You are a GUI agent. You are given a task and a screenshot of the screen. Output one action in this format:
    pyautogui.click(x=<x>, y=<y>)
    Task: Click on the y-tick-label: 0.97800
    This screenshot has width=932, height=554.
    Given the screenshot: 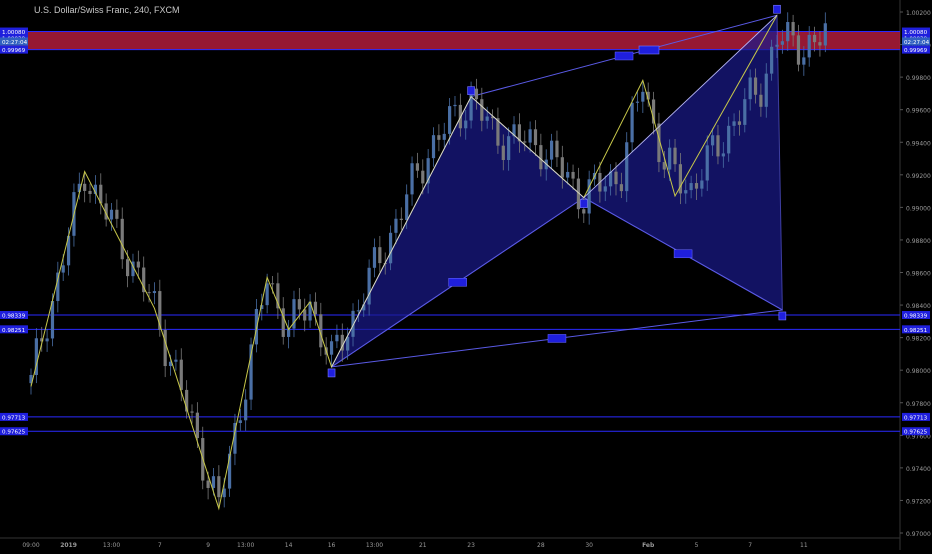 What is the action you would take?
    pyautogui.click(x=918, y=404)
    